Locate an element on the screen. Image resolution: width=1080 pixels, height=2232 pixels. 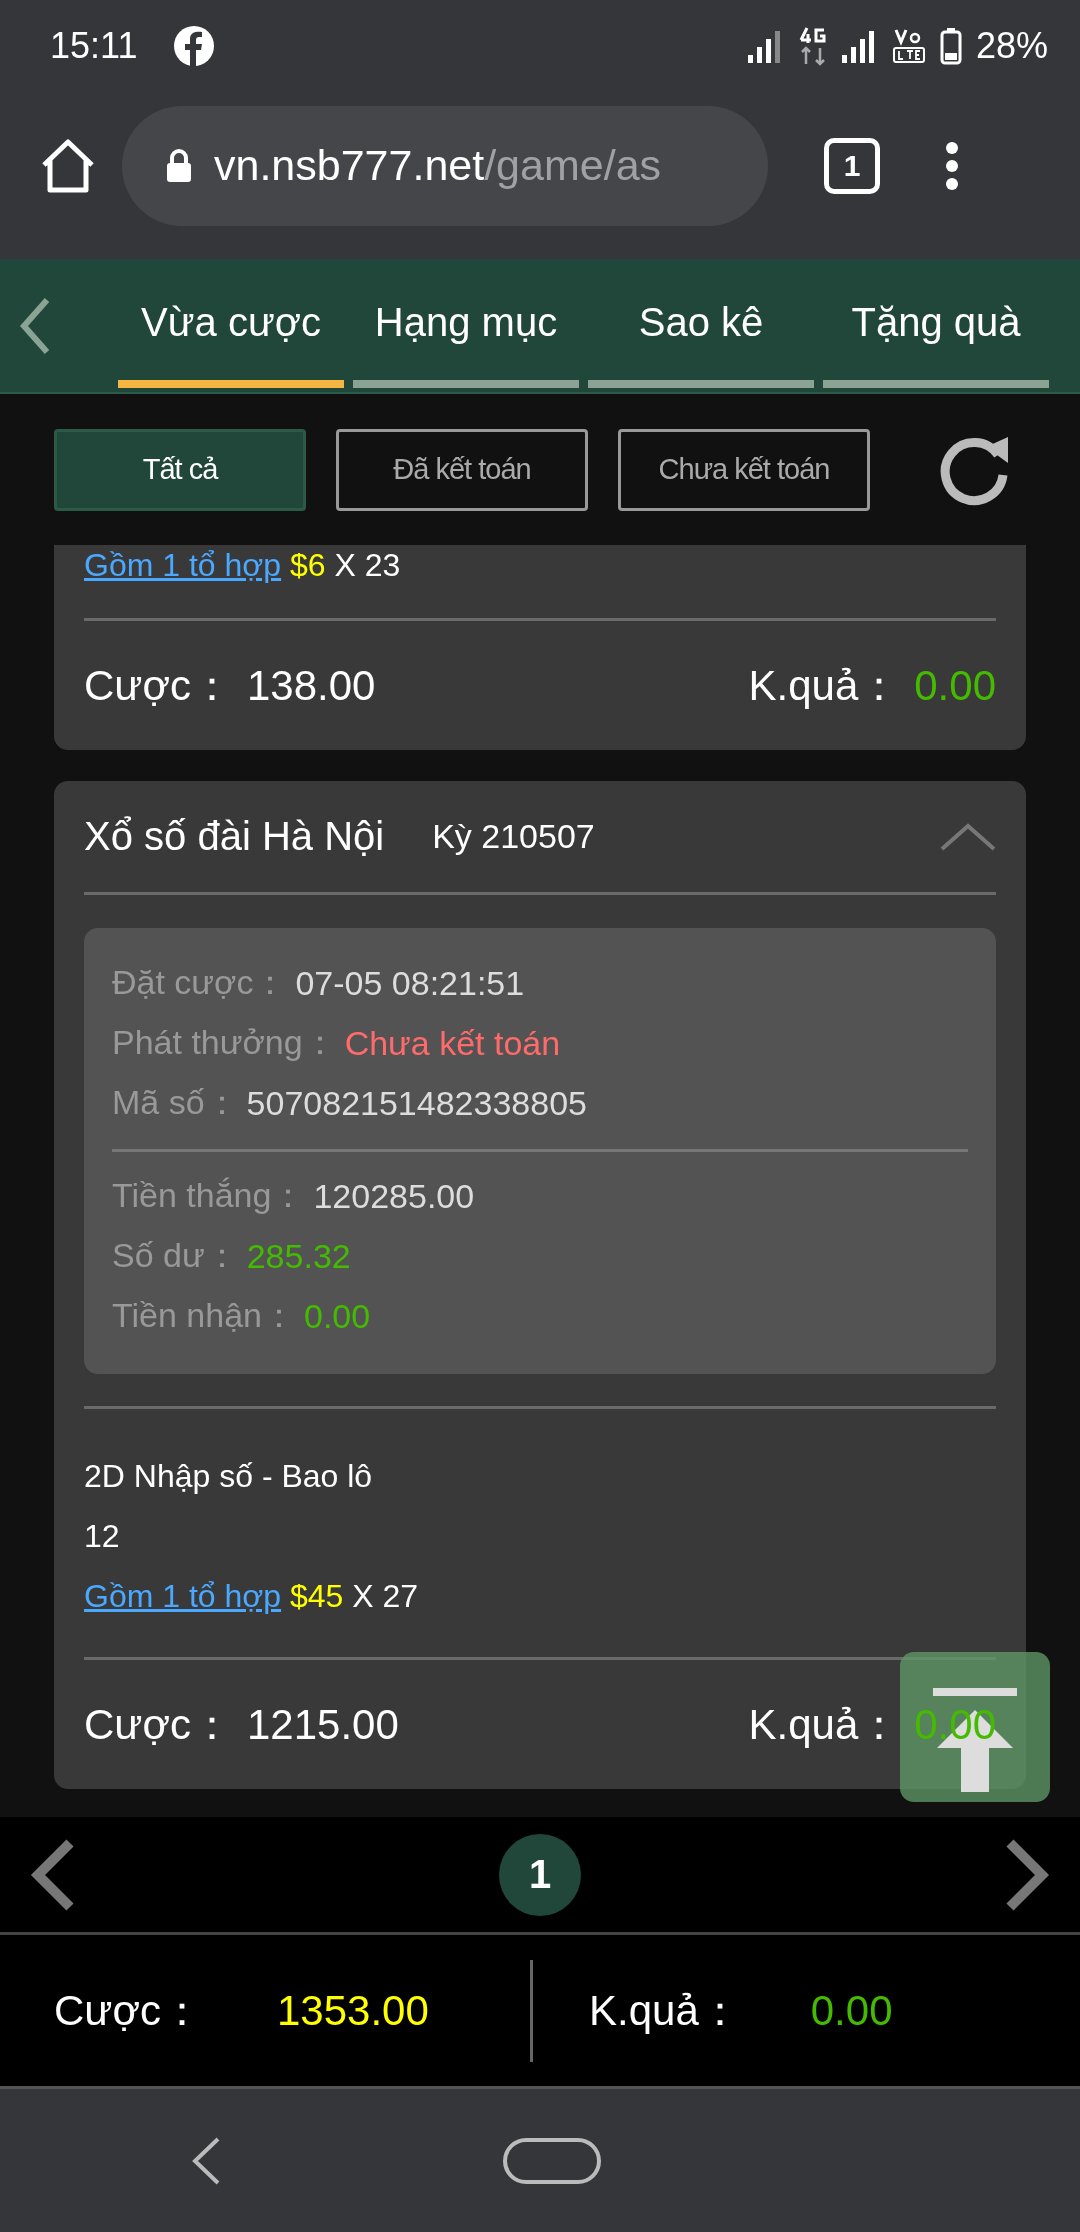
address-bar: vn.nsb777.net/game/as is located at coordinates (445, 165).